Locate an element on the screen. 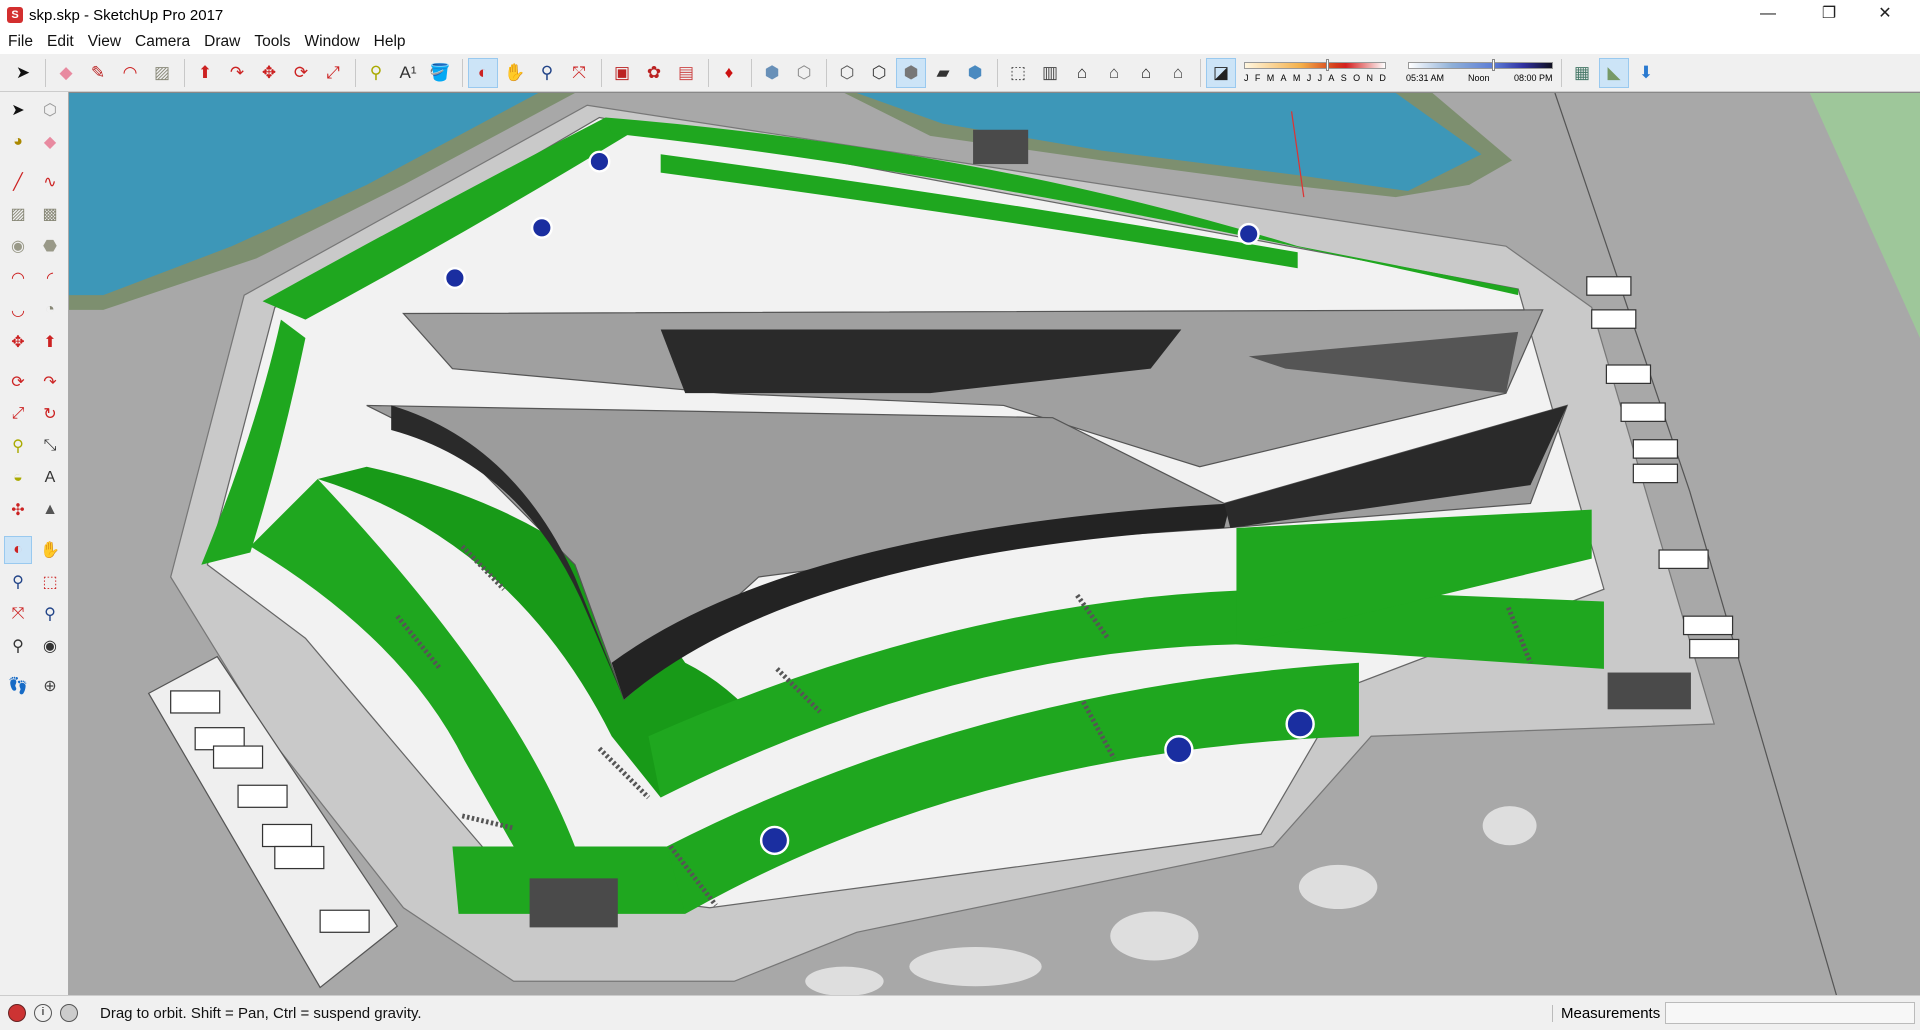 The height and width of the screenshot is (1030, 1920). scale-button: ⤢ is located at coordinates (333, 73).